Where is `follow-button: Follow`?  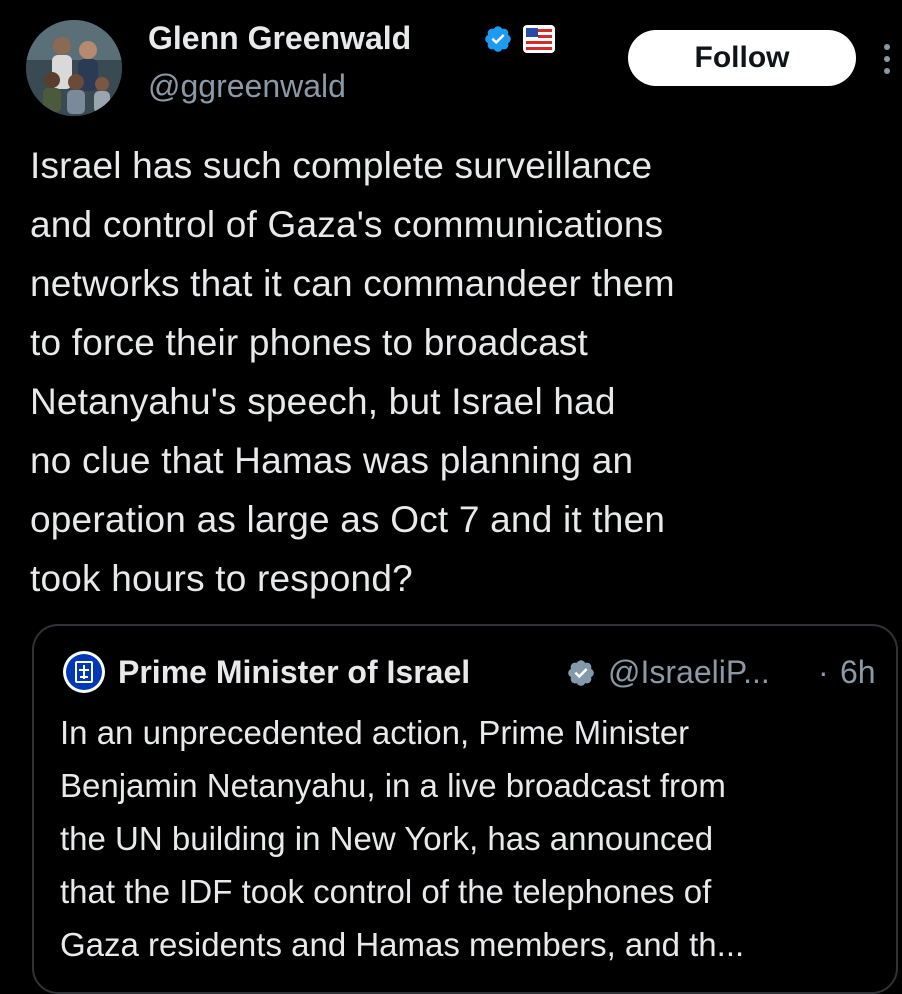 follow-button: Follow is located at coordinates (742, 58).